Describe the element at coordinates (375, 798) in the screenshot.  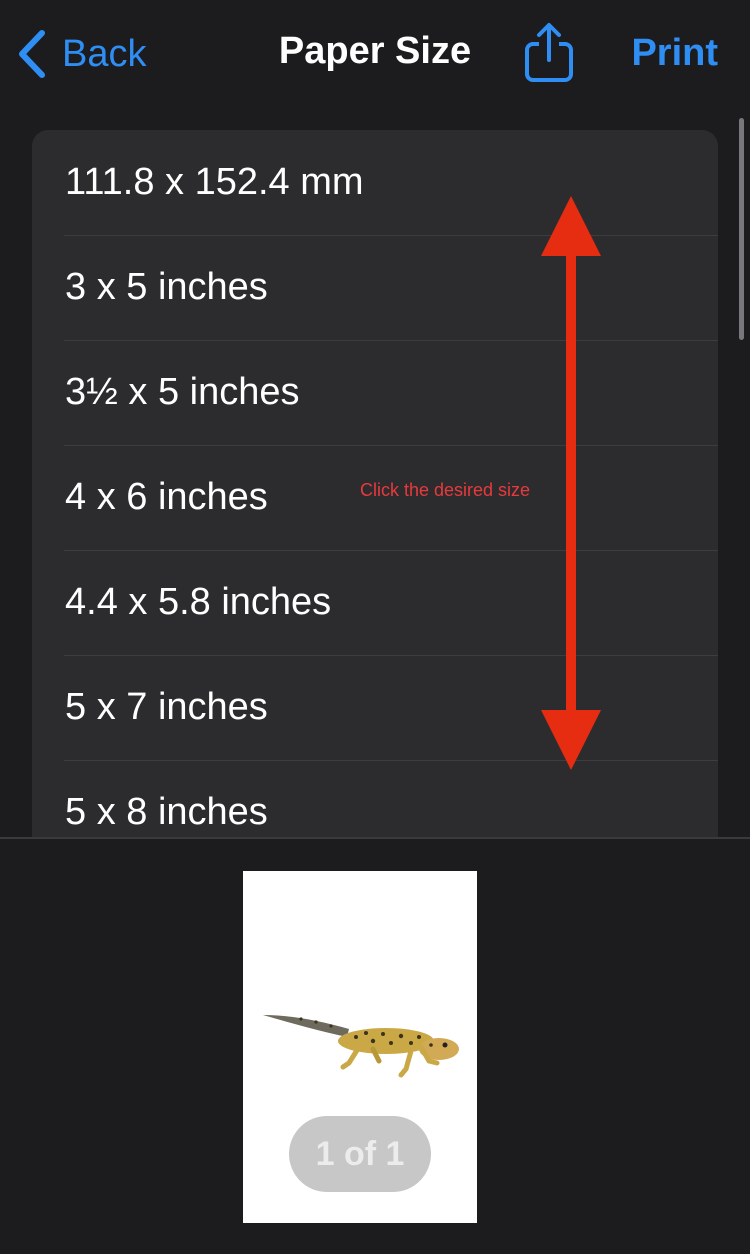
I see `paper-size-option: 5 x 8 inches` at that location.